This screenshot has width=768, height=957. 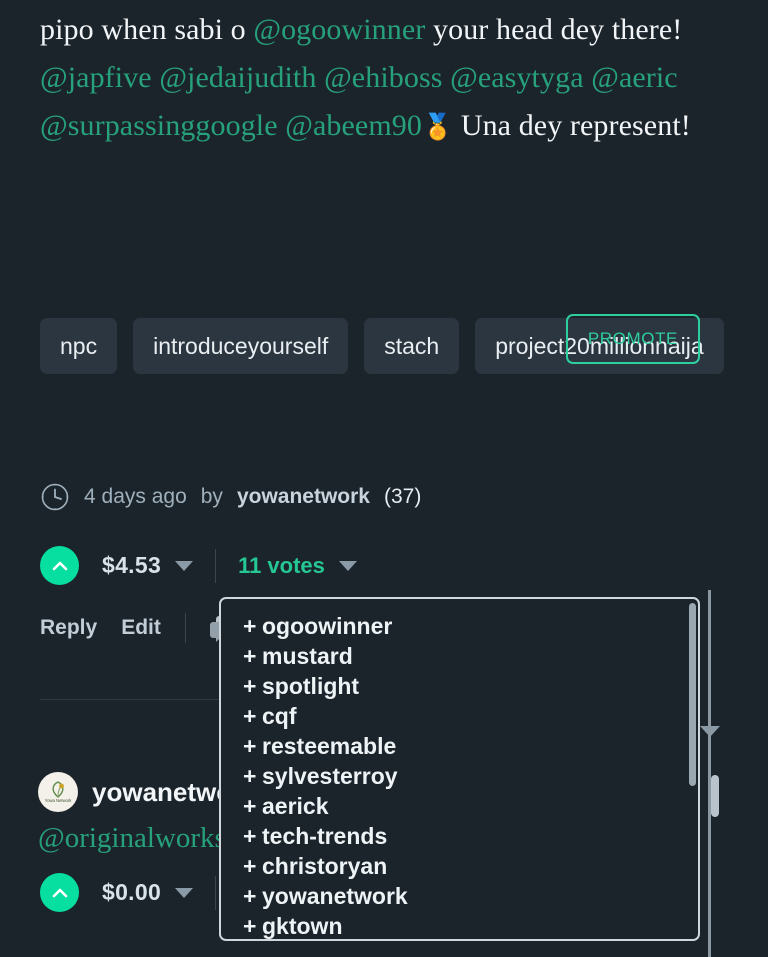 What do you see at coordinates (632, 339) in the screenshot?
I see `promote-button: PROMOTE` at bounding box center [632, 339].